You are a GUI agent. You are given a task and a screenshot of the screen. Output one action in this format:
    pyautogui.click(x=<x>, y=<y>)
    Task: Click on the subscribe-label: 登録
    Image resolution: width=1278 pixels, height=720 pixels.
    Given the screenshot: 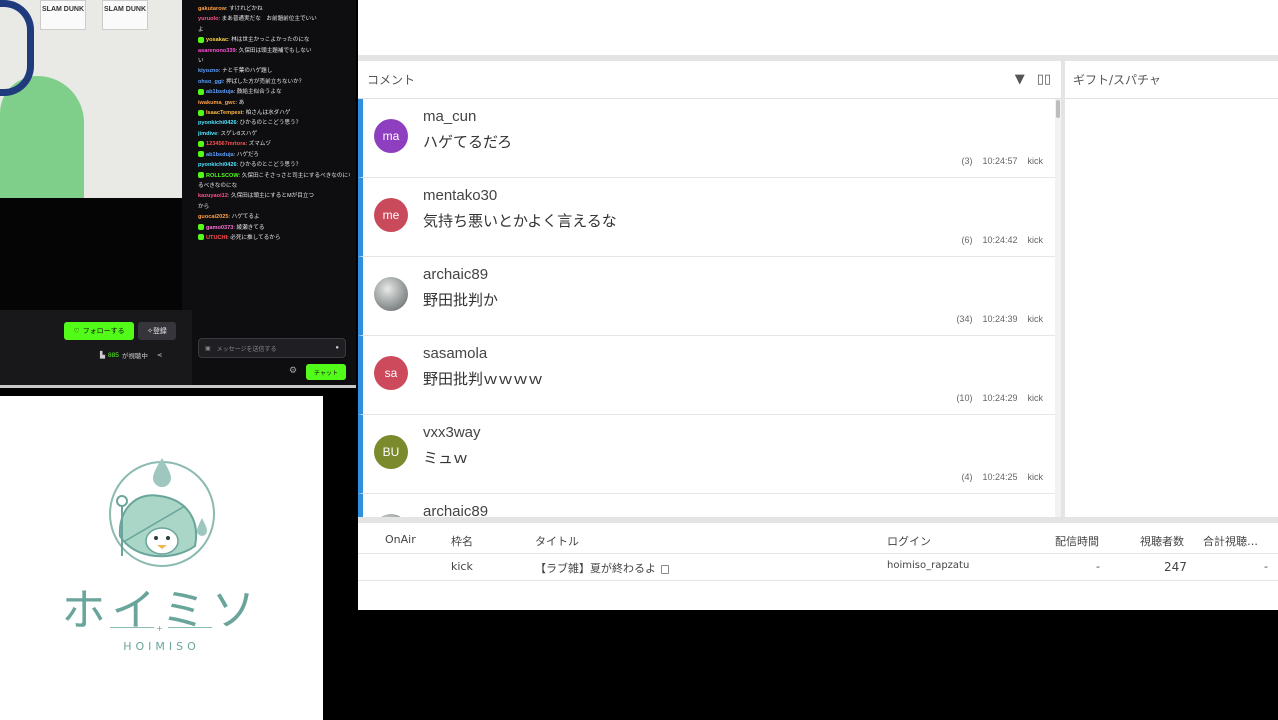 What is the action you would take?
    pyautogui.click(x=159, y=331)
    